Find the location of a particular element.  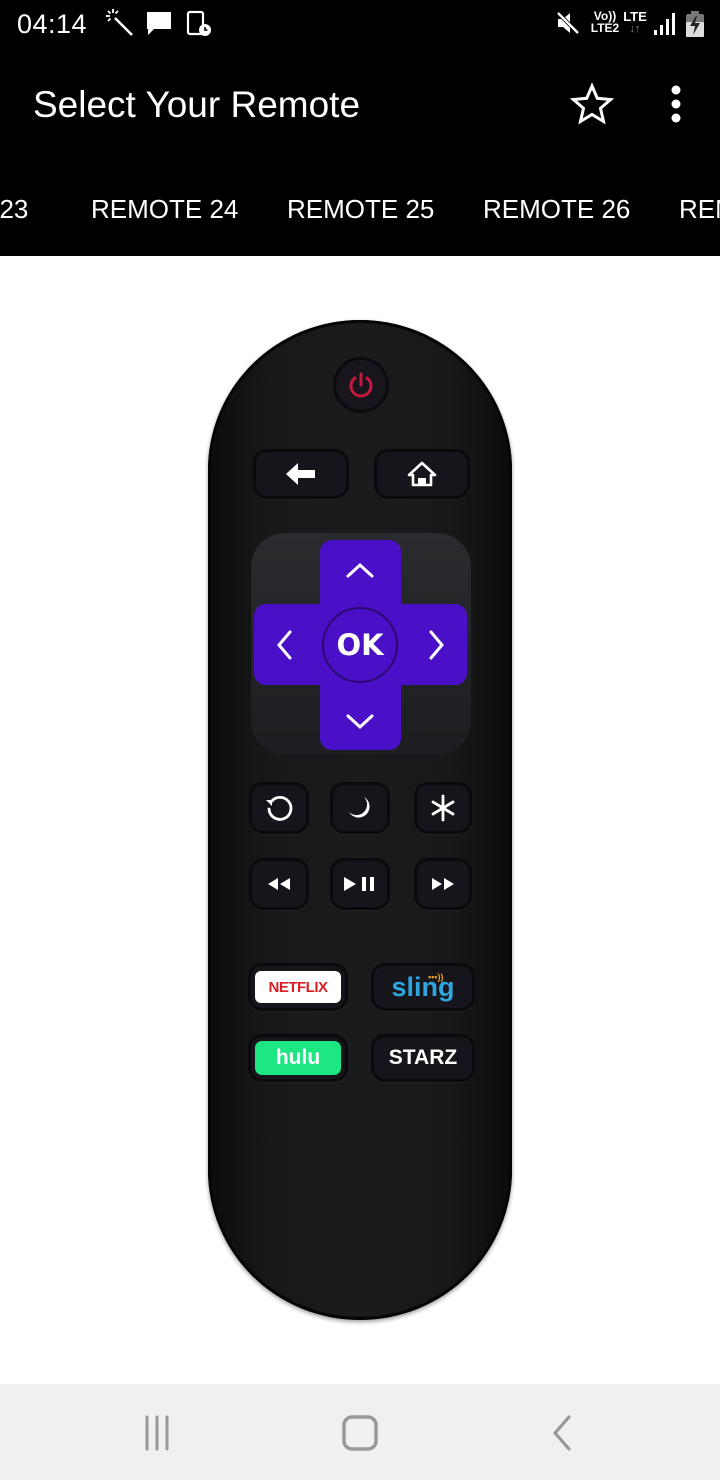

sling-button: sling •••)) is located at coordinates (423, 987).